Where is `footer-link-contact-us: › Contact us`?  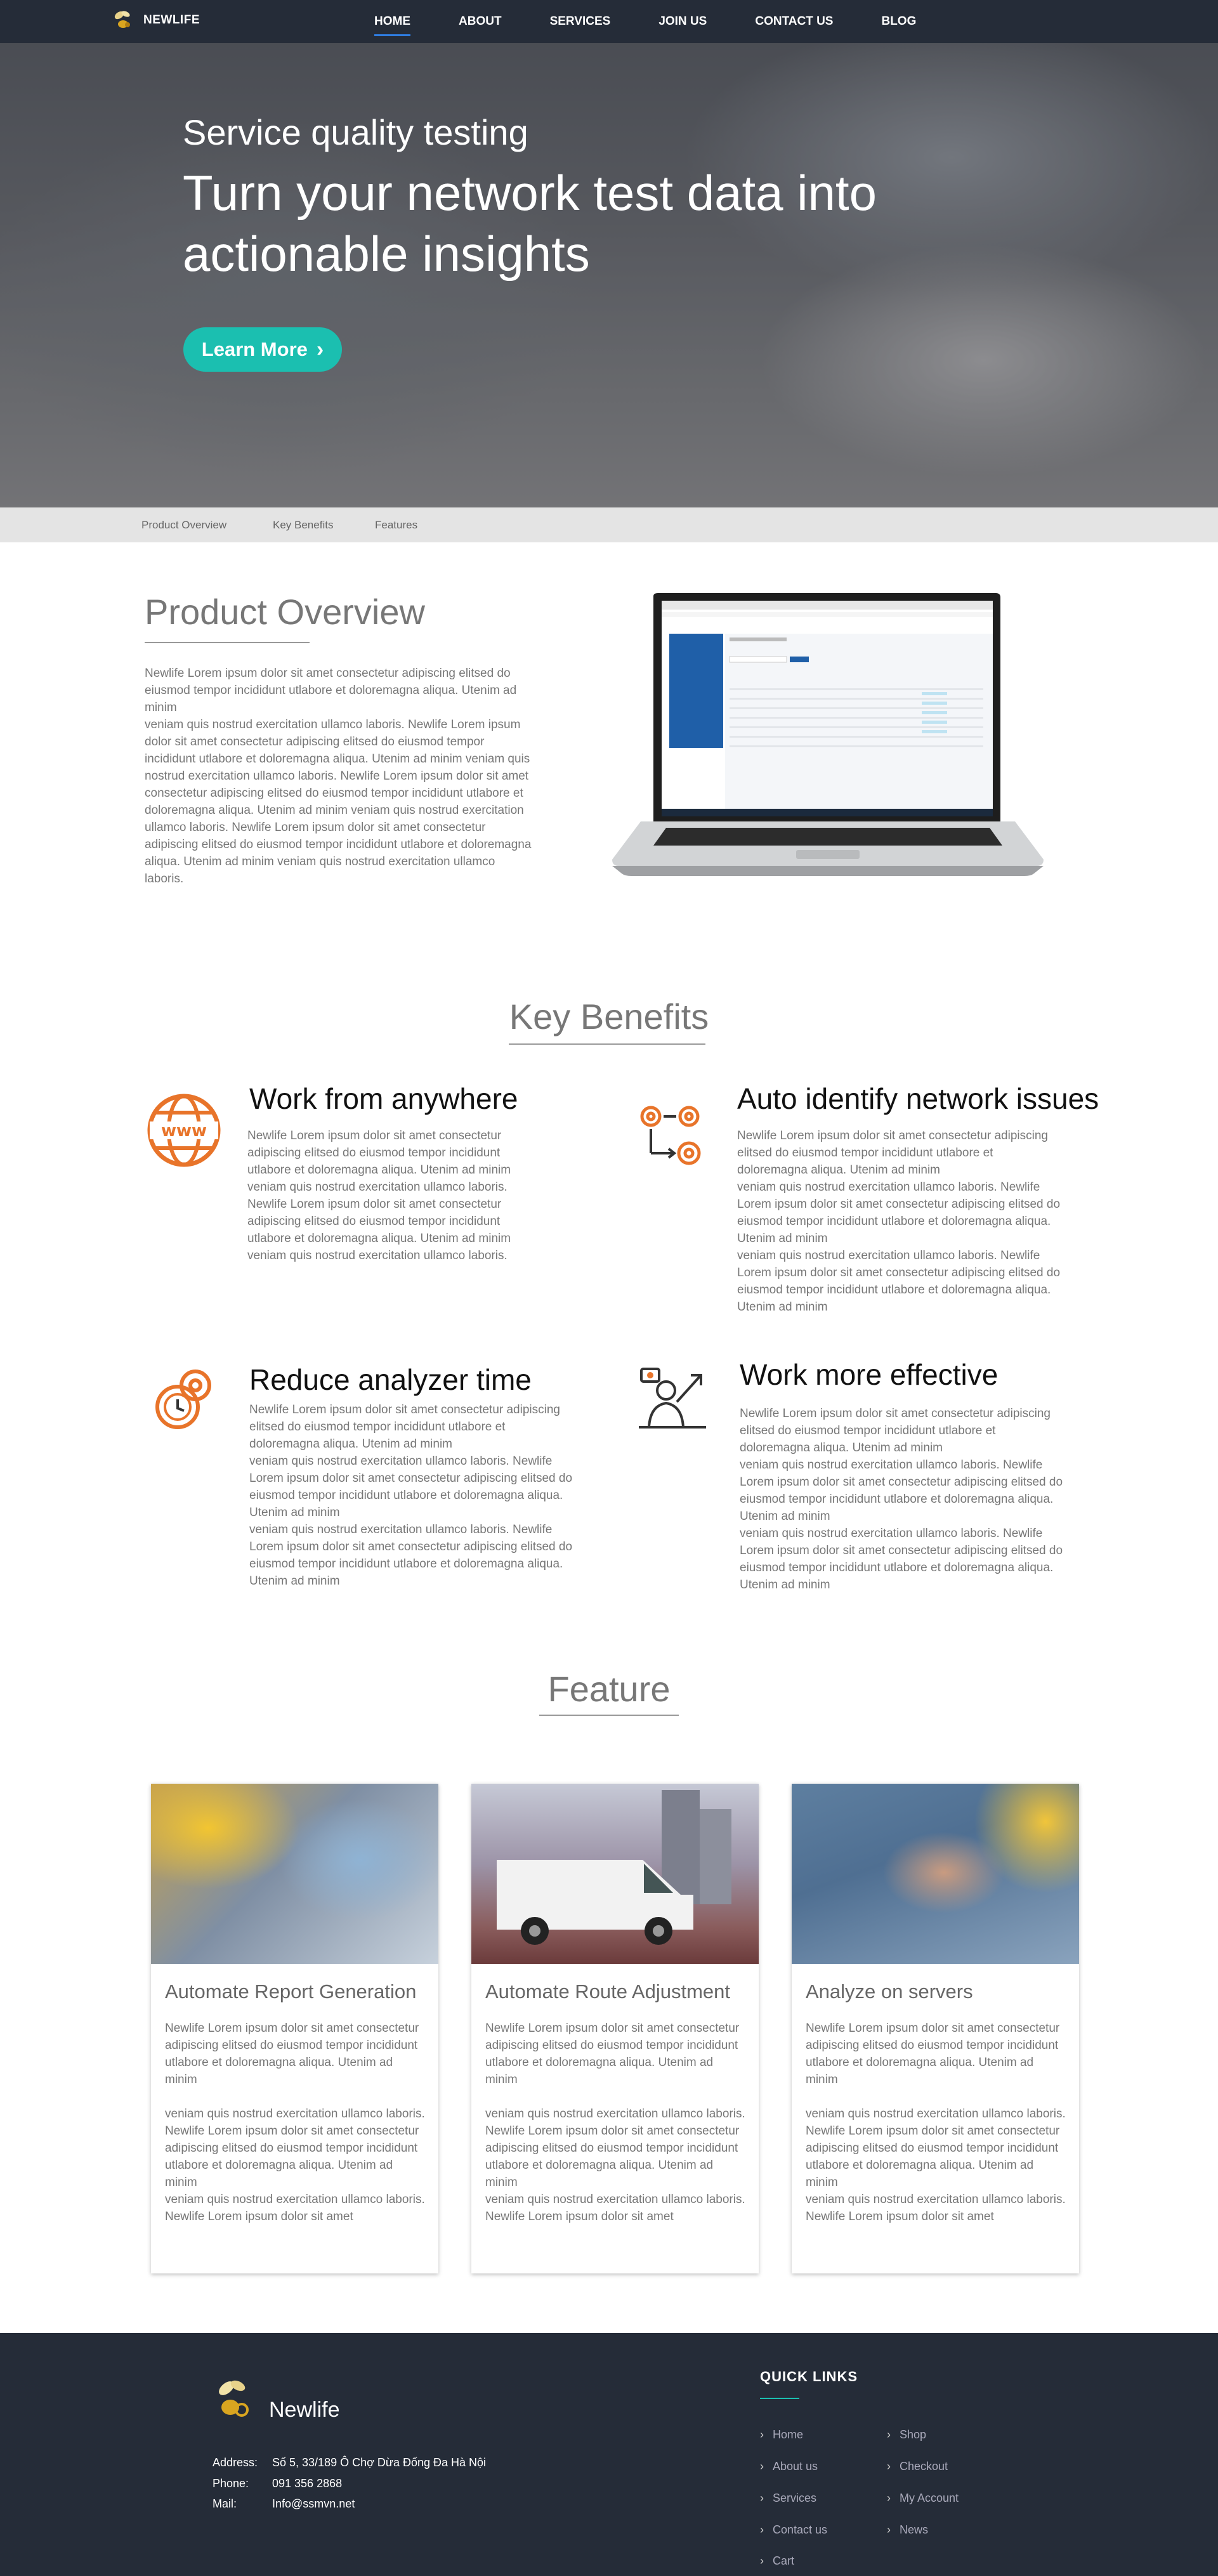 footer-link-contact-us: › Contact us is located at coordinates (794, 2530).